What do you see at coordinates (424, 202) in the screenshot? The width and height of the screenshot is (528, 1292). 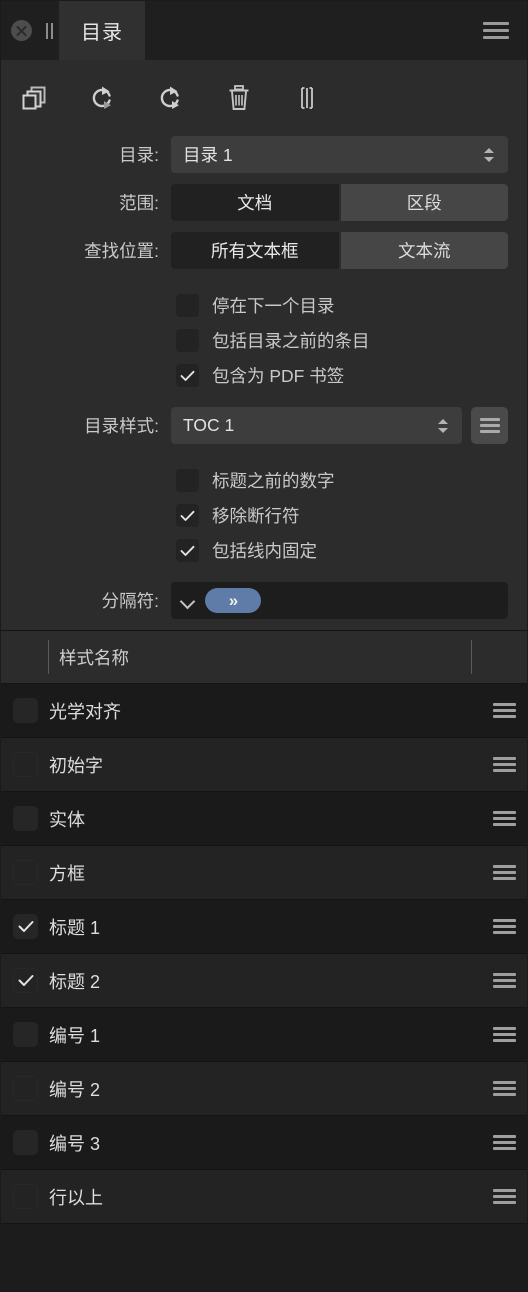 I see `scope-option-section: 区段` at bounding box center [424, 202].